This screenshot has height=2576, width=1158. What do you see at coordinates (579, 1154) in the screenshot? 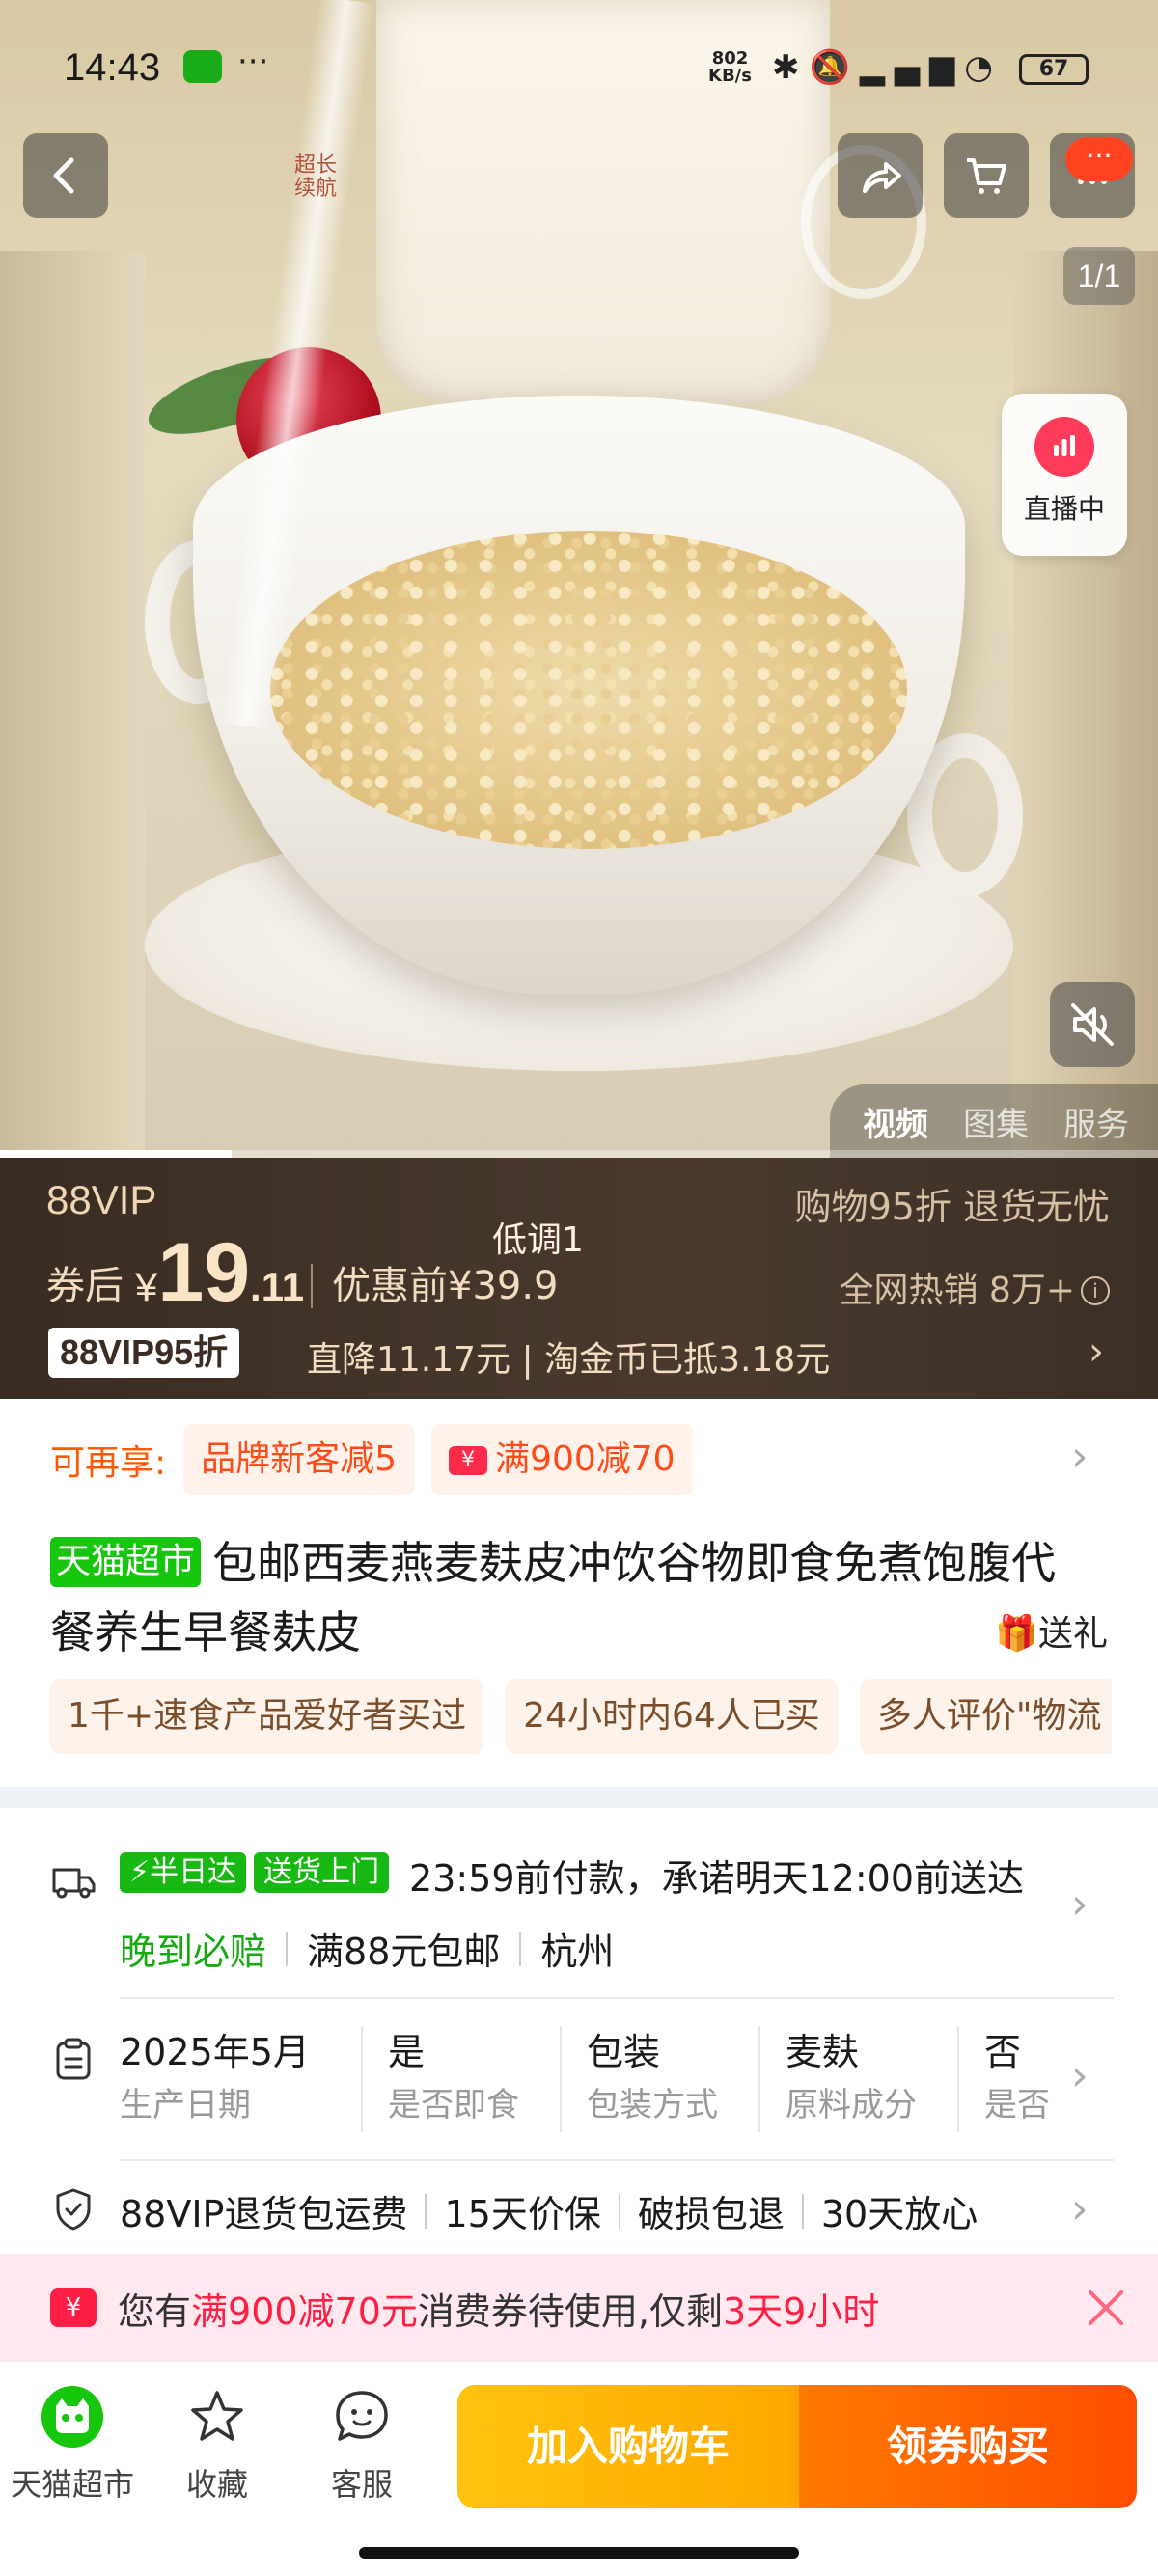
I see `video-progress-bar` at bounding box center [579, 1154].